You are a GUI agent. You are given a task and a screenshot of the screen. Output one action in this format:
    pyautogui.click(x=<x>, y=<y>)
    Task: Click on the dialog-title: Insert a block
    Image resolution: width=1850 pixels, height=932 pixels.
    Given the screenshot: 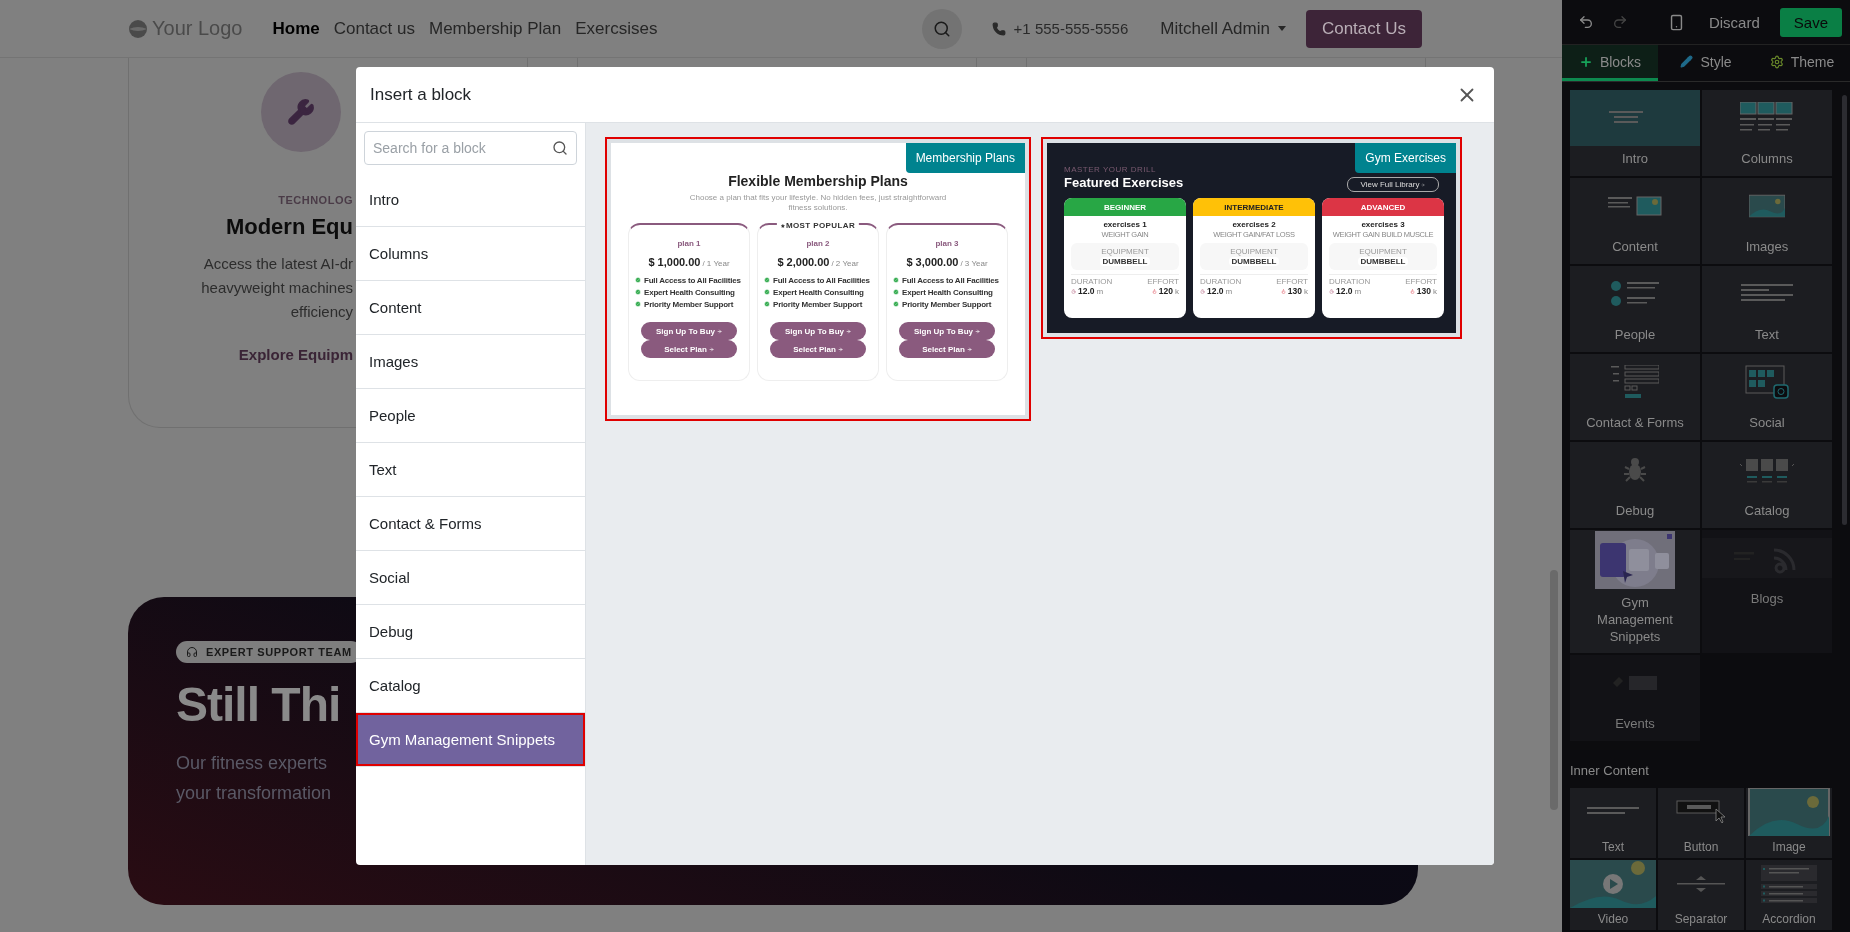 What is the action you would take?
    pyautogui.click(x=421, y=94)
    